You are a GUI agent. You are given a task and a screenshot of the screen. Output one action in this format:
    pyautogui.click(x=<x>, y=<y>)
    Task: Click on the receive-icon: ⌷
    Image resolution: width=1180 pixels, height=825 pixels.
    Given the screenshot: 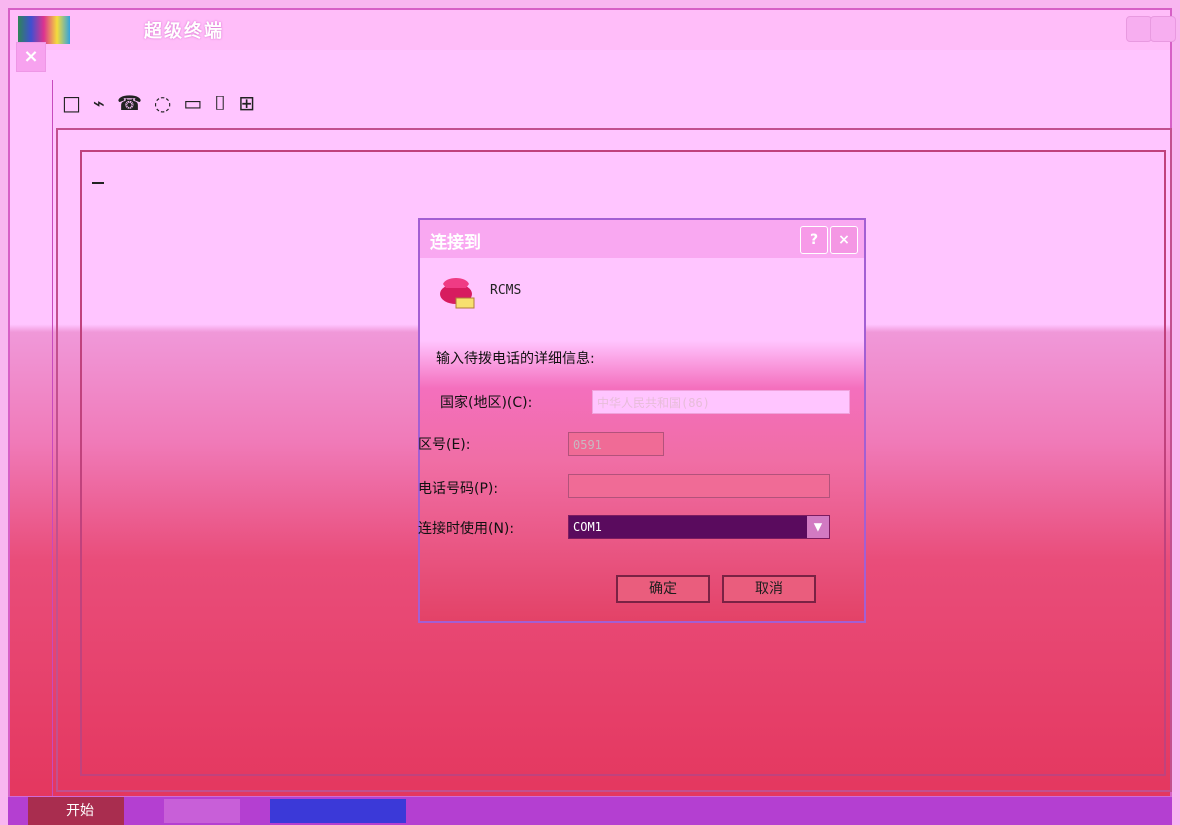 What is the action you would take?
    pyautogui.click(x=220, y=103)
    